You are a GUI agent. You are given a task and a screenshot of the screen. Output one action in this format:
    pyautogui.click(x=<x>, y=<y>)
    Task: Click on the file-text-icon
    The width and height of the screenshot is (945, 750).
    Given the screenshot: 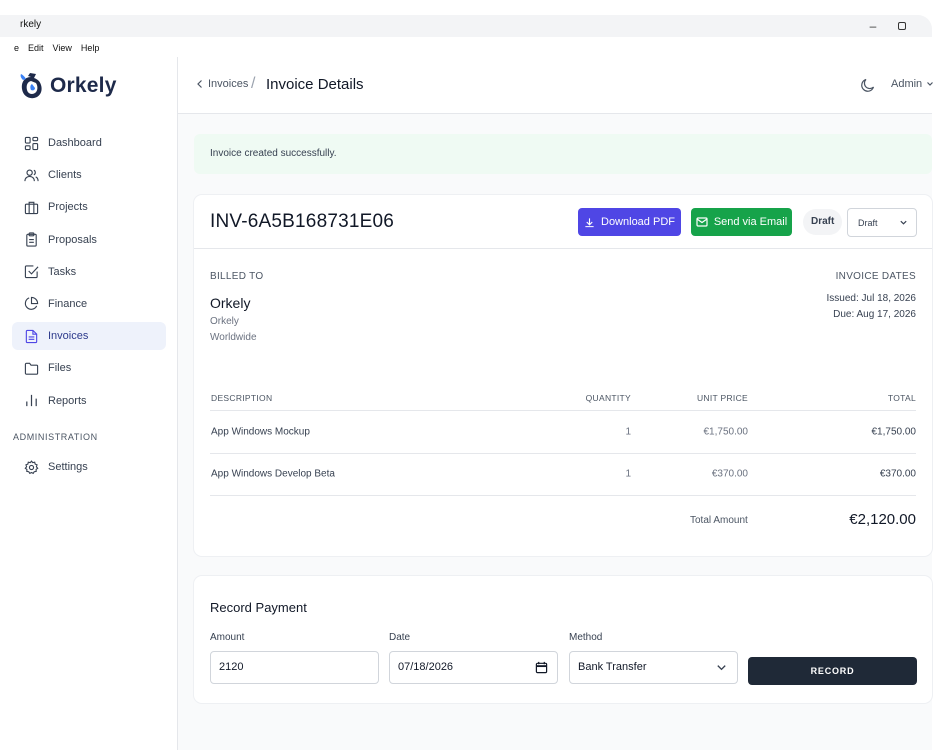 What is the action you would take?
    pyautogui.click(x=31, y=336)
    